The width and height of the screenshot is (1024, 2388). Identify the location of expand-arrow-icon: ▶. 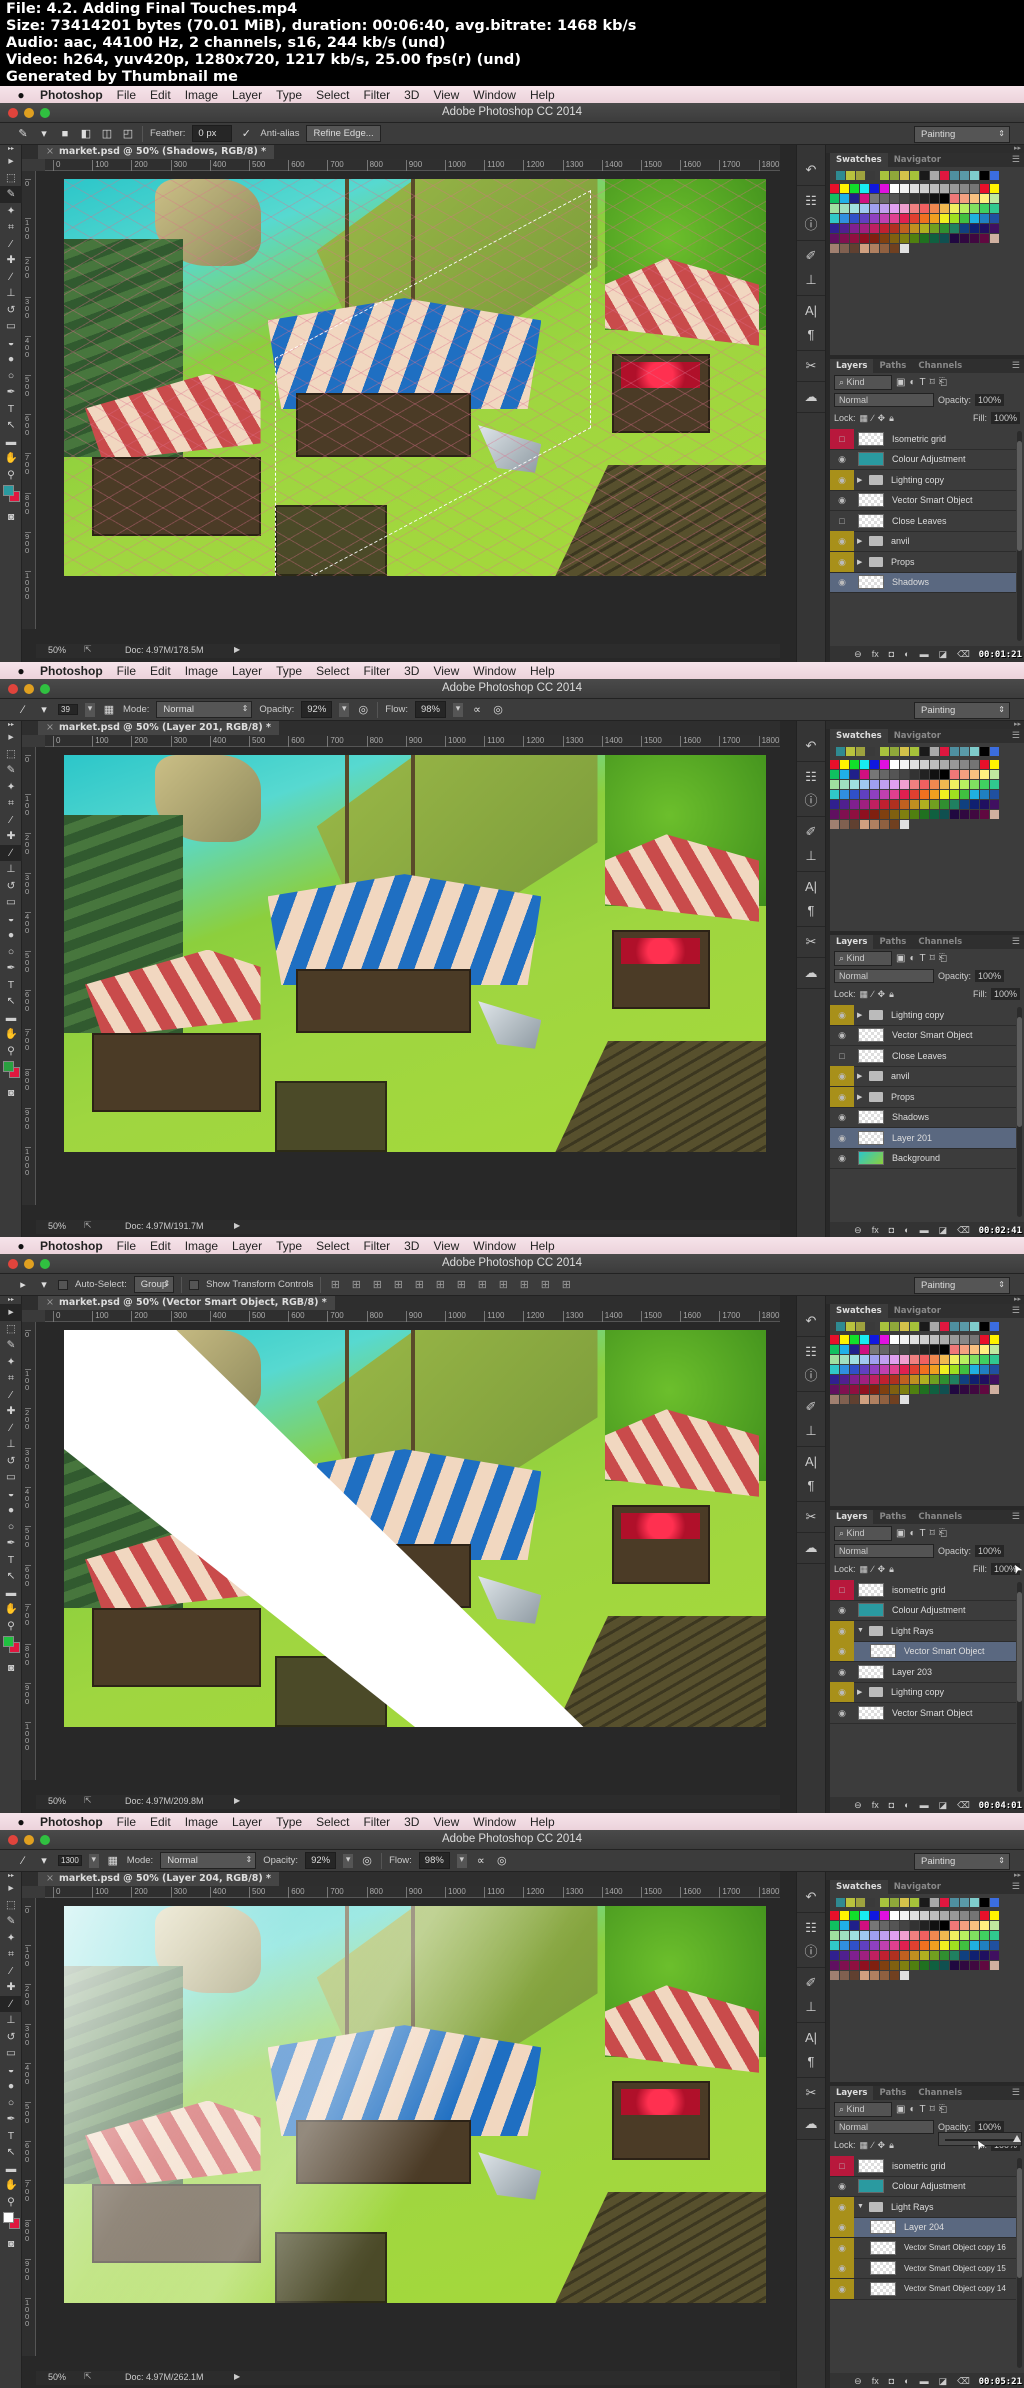
(861, 562).